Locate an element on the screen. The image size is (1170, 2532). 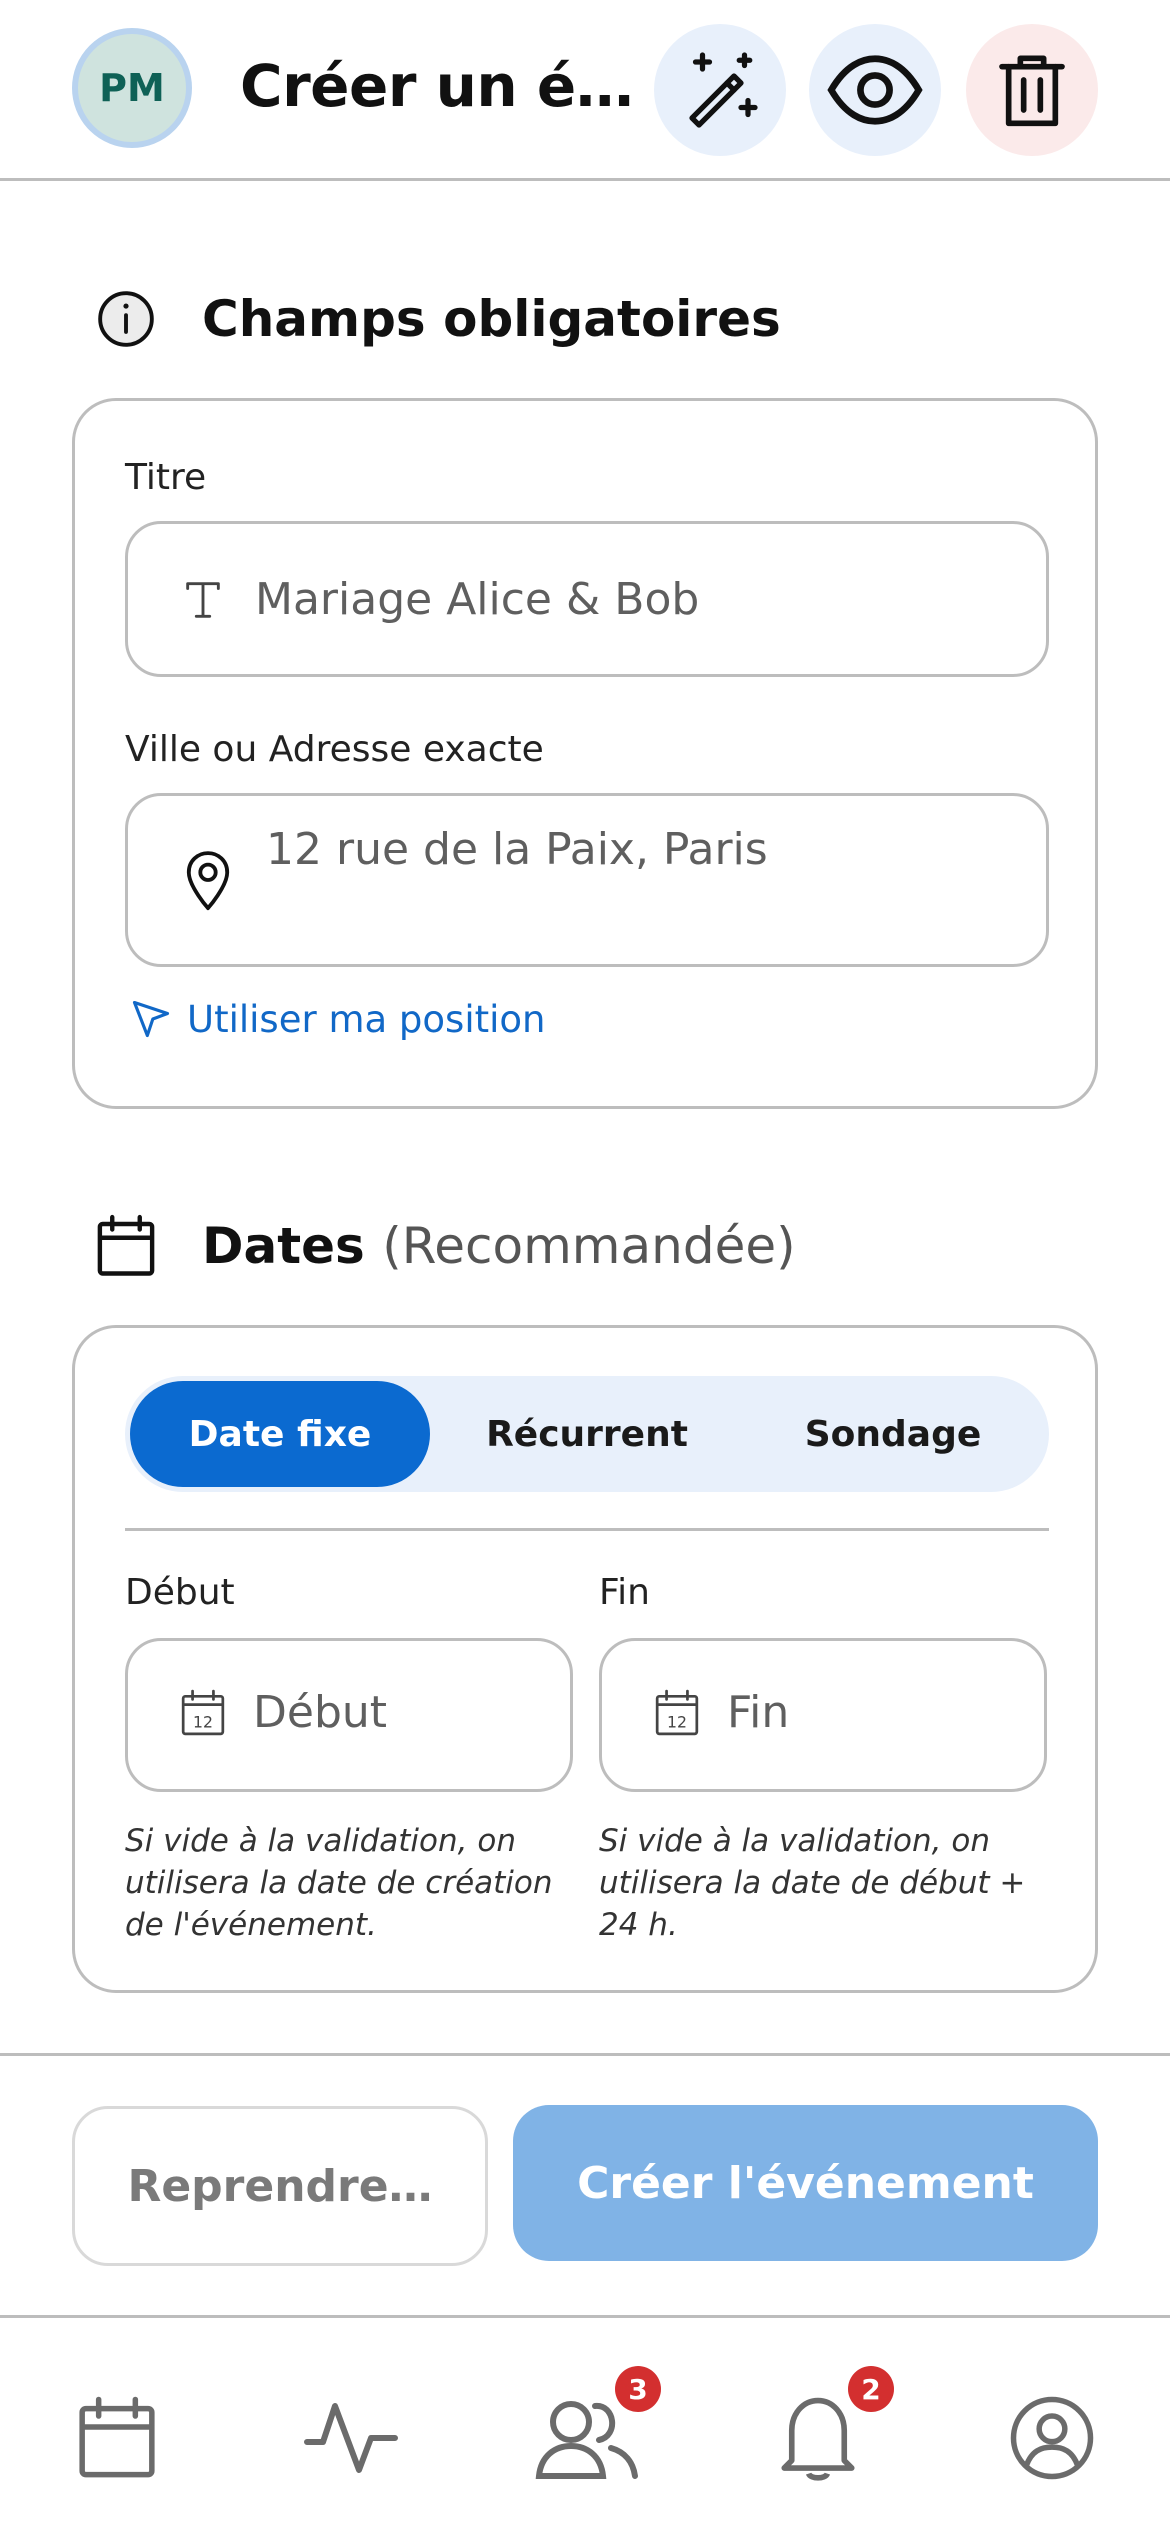
text-icon is located at coordinates (203, 599).